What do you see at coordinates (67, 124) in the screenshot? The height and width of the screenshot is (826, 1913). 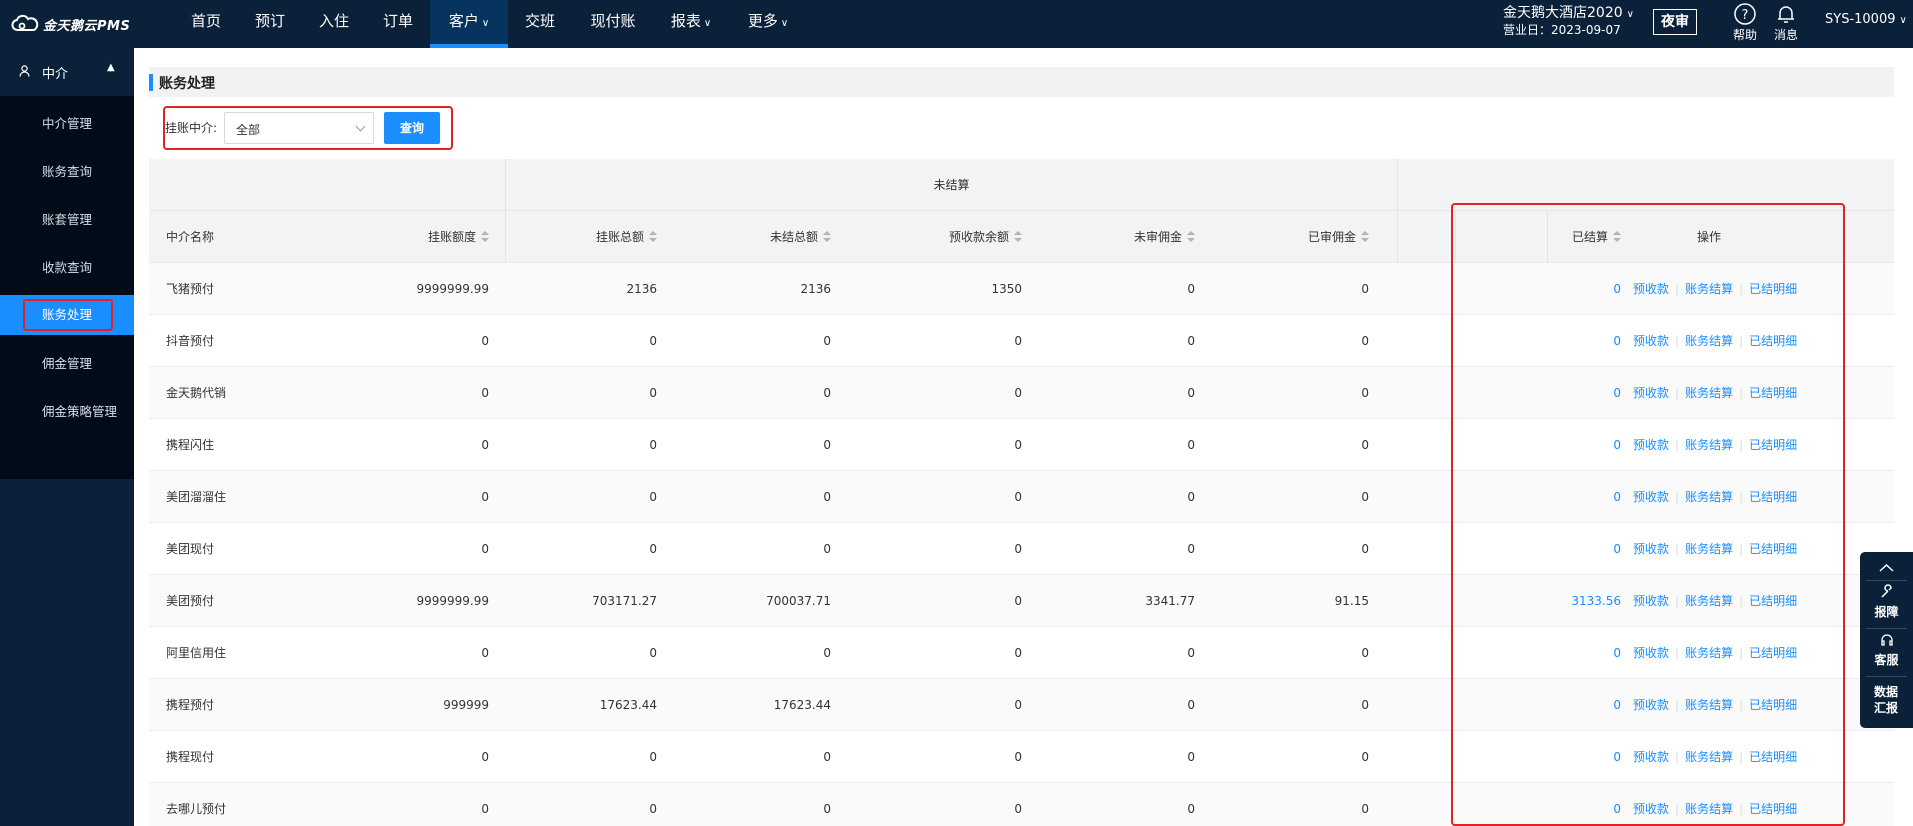 I see `sidebar-item-agency-management: 中介管理` at bounding box center [67, 124].